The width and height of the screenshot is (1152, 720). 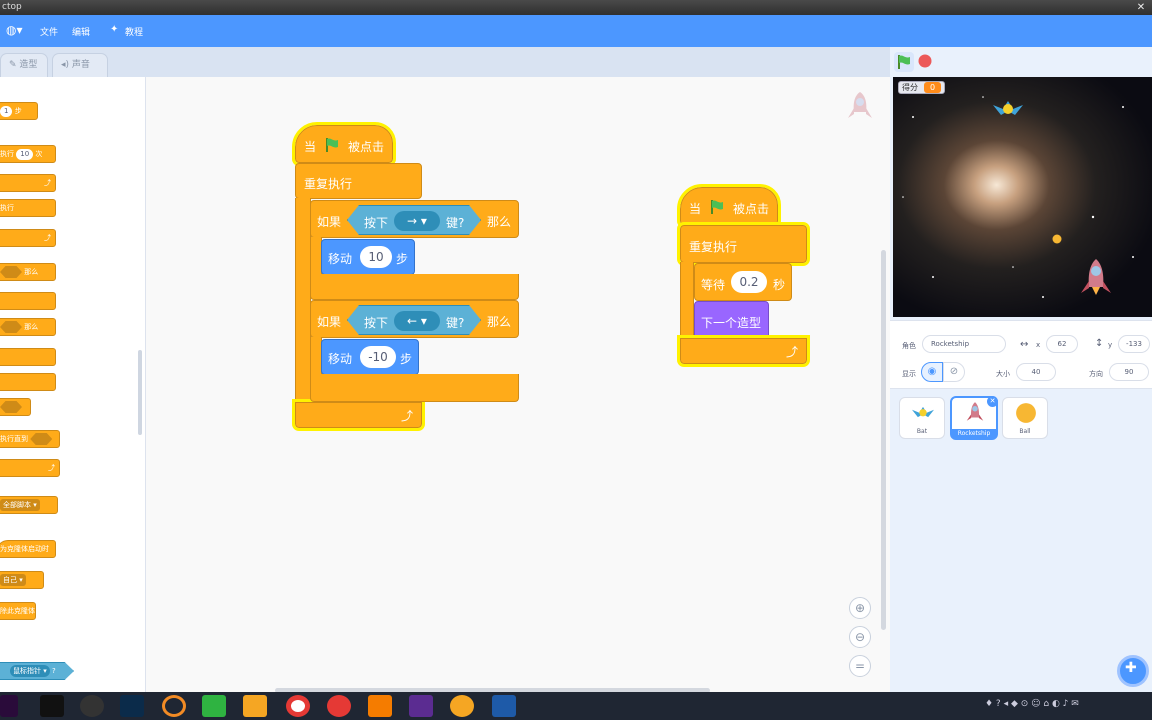 What do you see at coordinates (421, 706) in the screenshot?
I see `visual-studio-app-icon` at bounding box center [421, 706].